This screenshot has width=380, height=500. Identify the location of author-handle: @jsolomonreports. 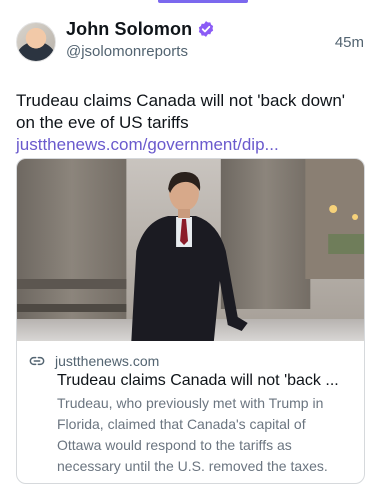
(200, 51).